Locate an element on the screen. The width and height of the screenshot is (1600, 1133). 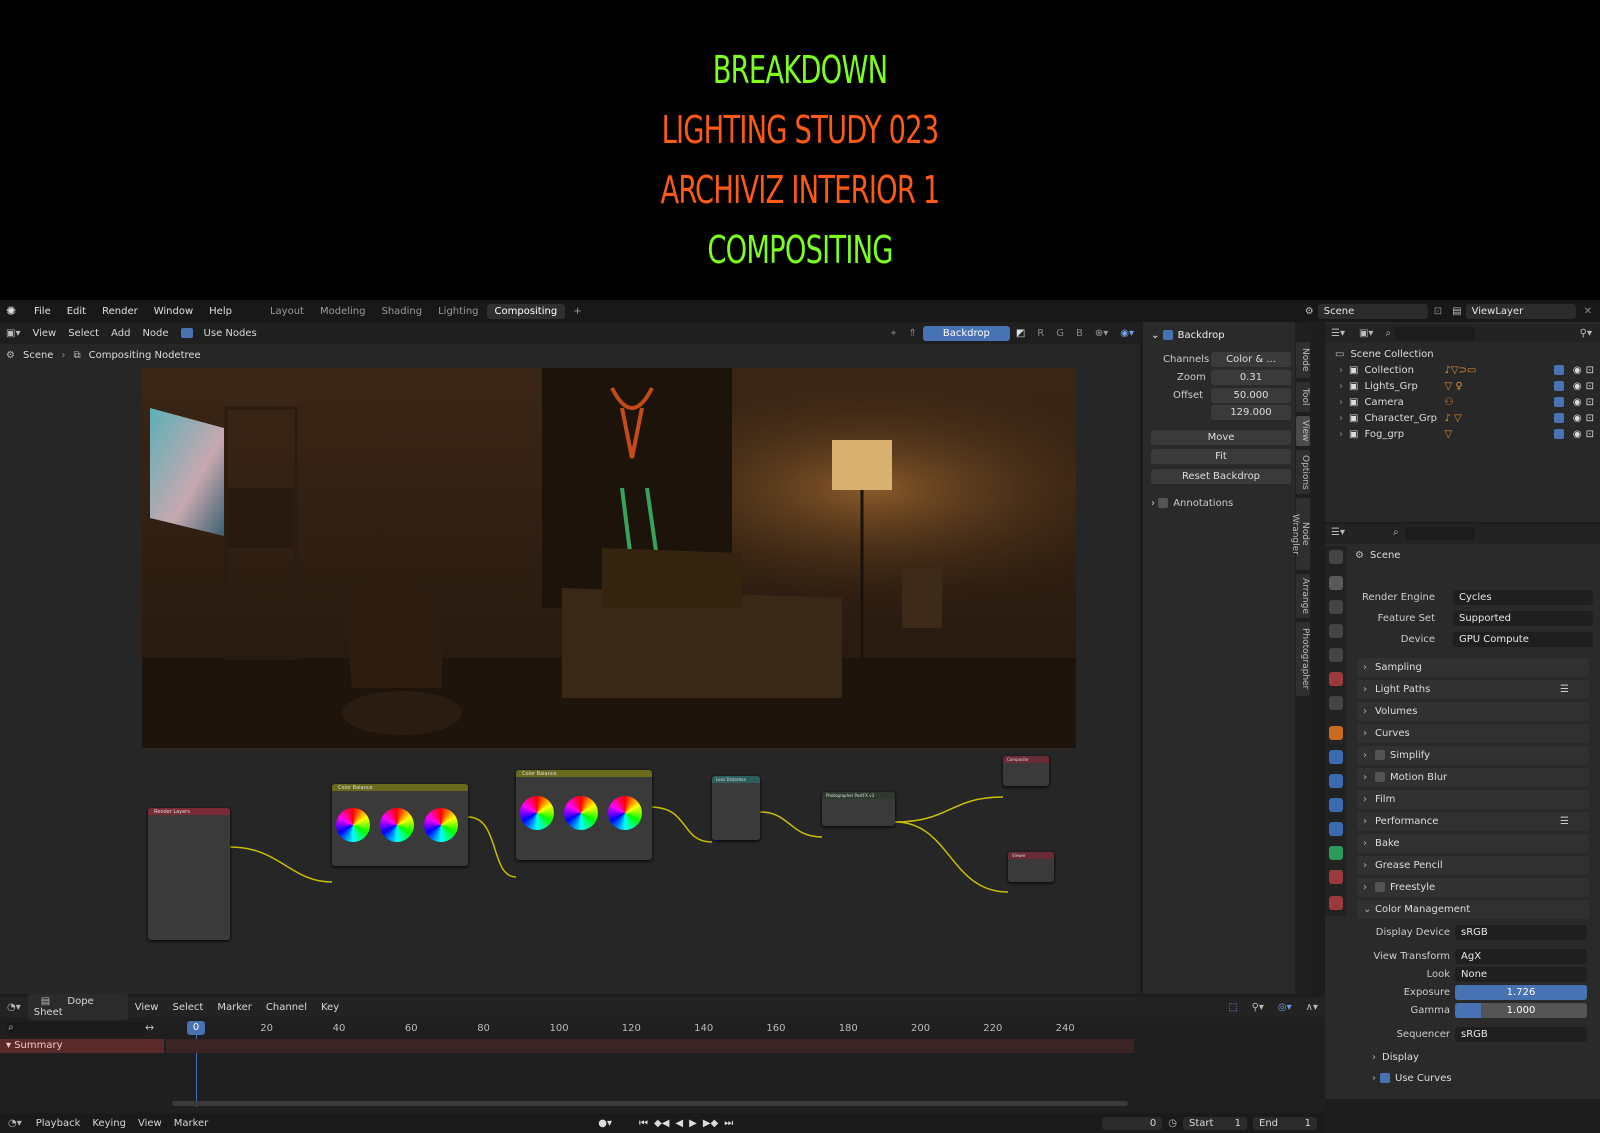
outliner-item-collection: › ▣ Collection ♪▽⊃▭ ◉ ⊡ is located at coordinates (1462, 370).